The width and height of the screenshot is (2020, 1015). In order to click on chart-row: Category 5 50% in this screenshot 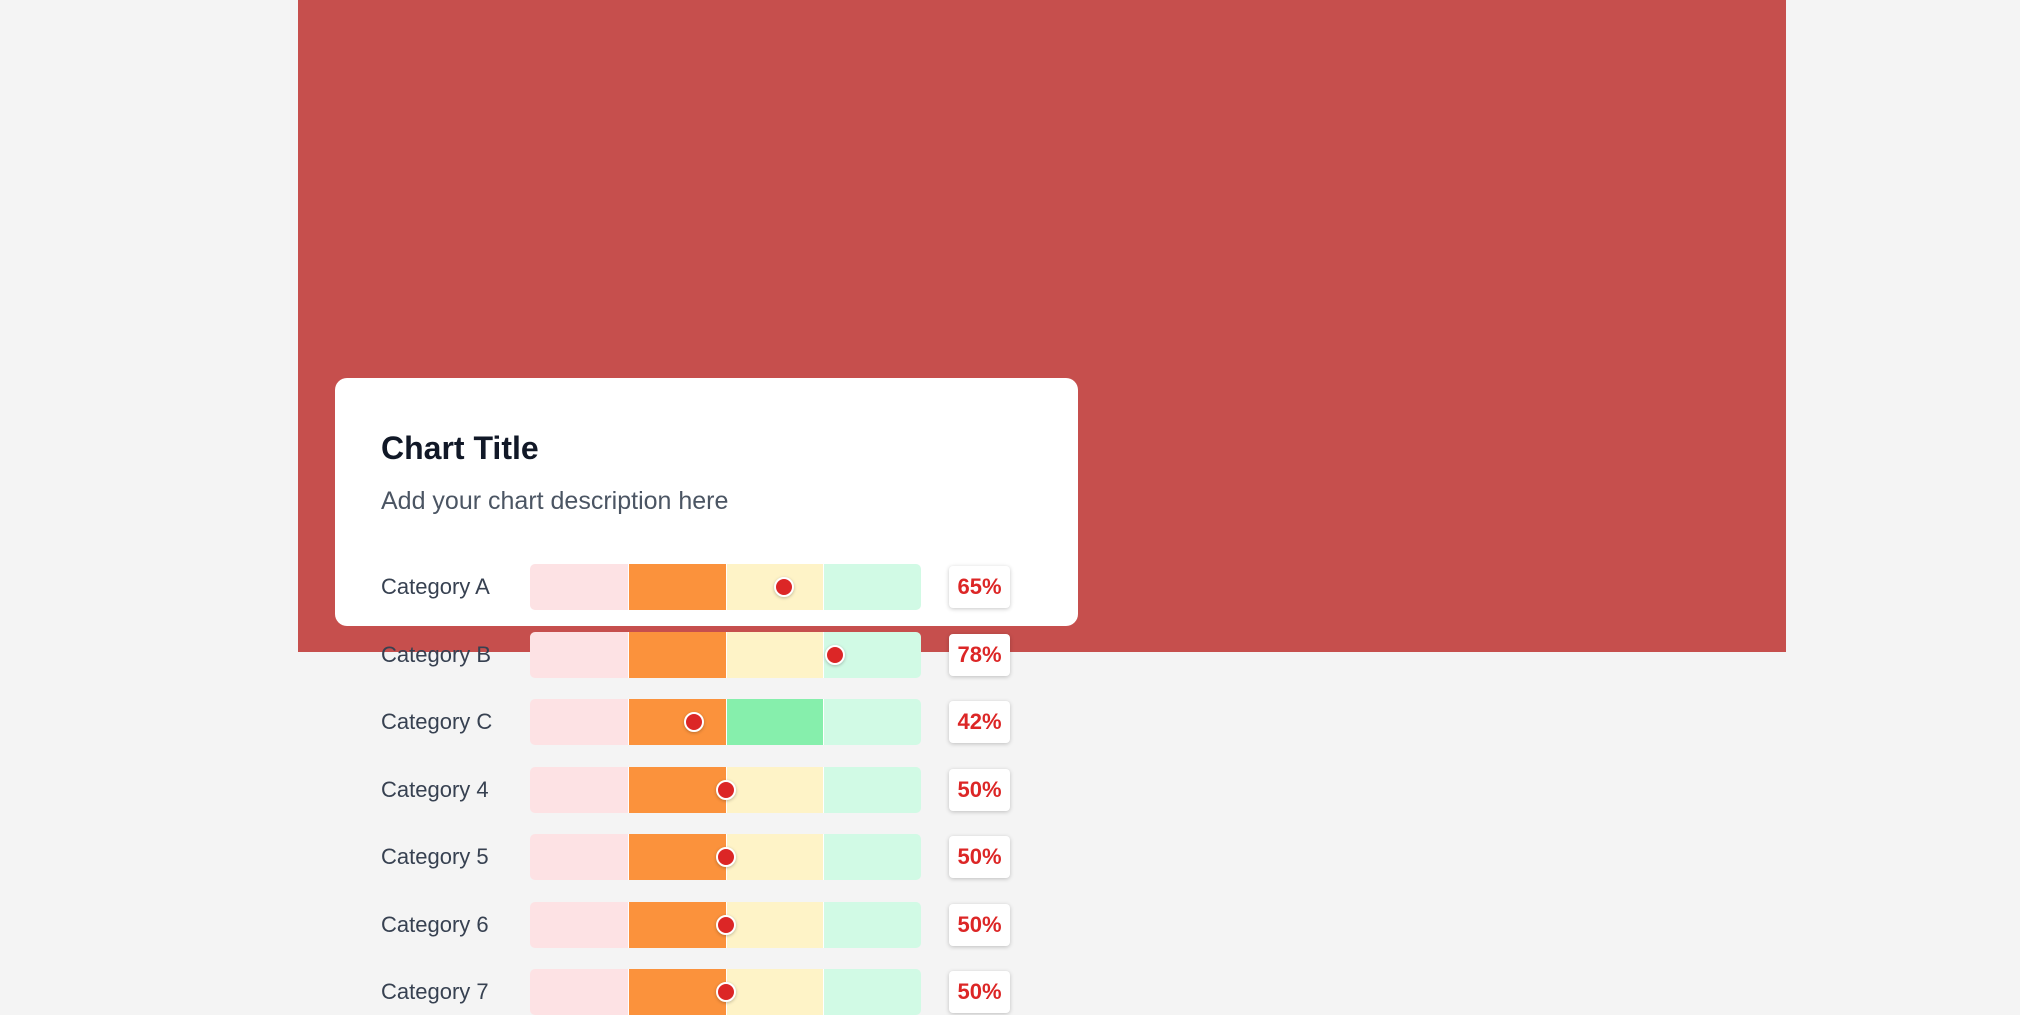, I will do `click(510, 857)`.